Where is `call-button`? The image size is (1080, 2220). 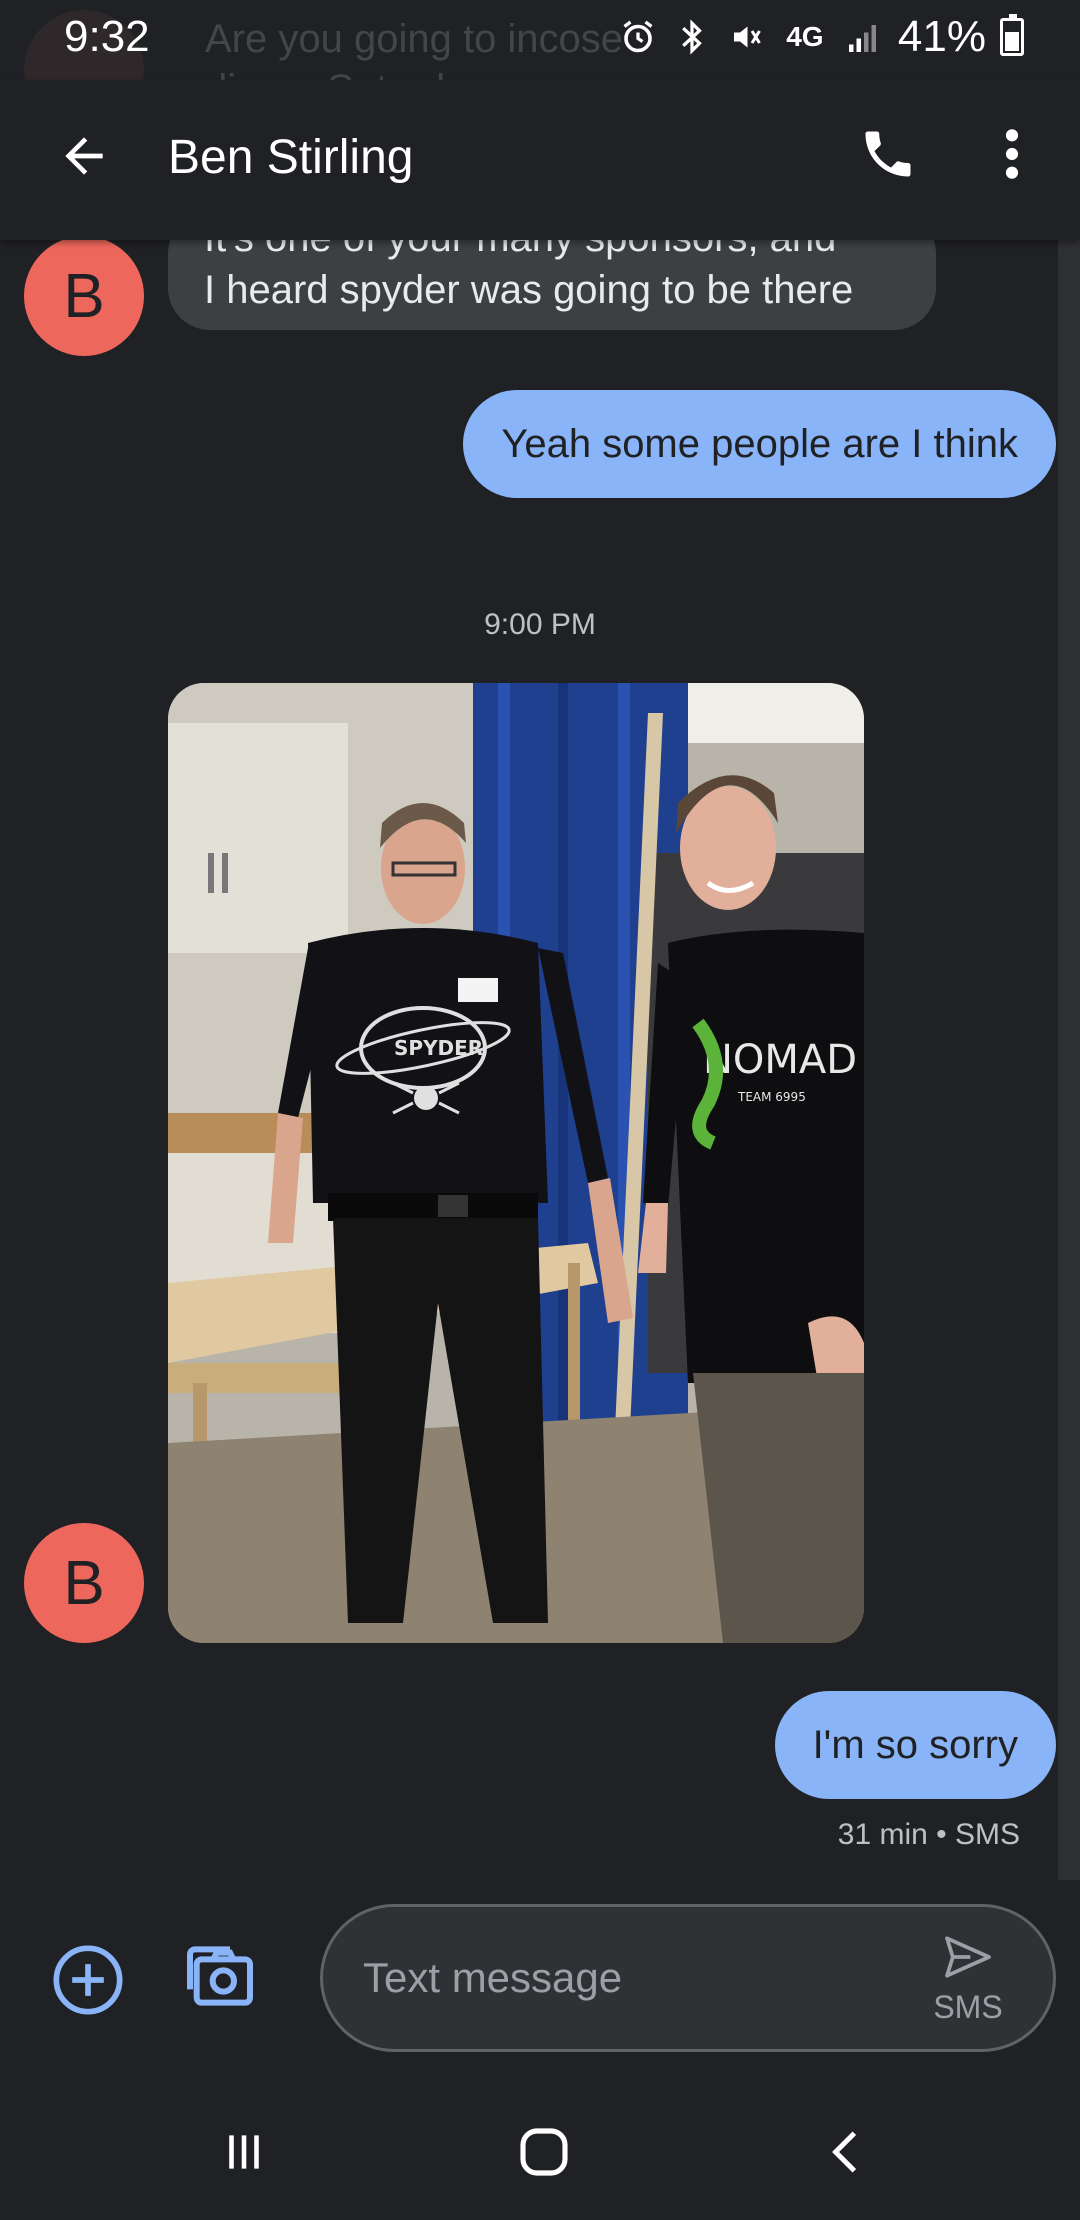 call-button is located at coordinates (888, 154).